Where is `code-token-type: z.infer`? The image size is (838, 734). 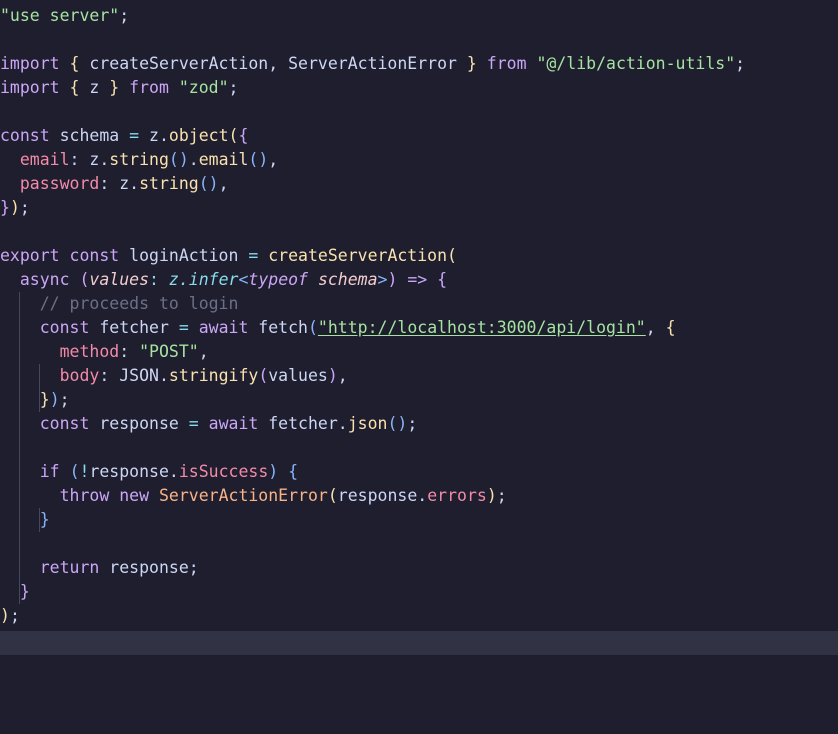
code-token-type: z.infer is located at coordinates (203, 279).